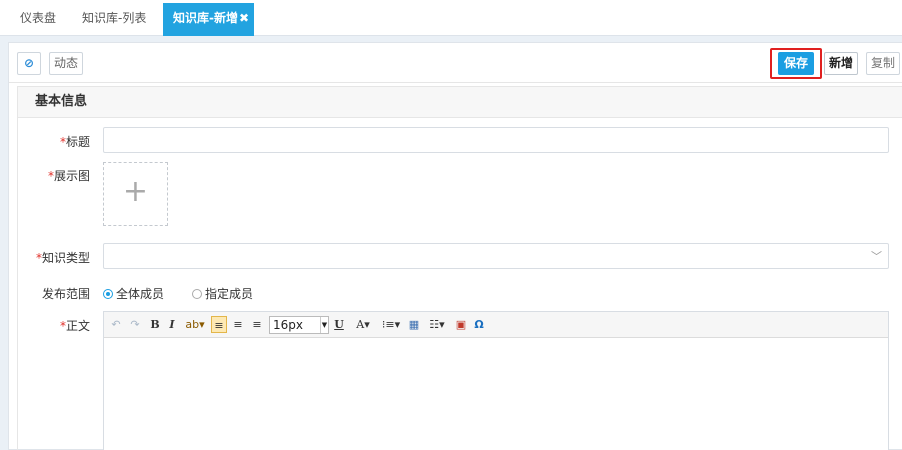  Describe the element at coordinates (68, 176) in the screenshot. I see `image-label: *展示图` at that location.